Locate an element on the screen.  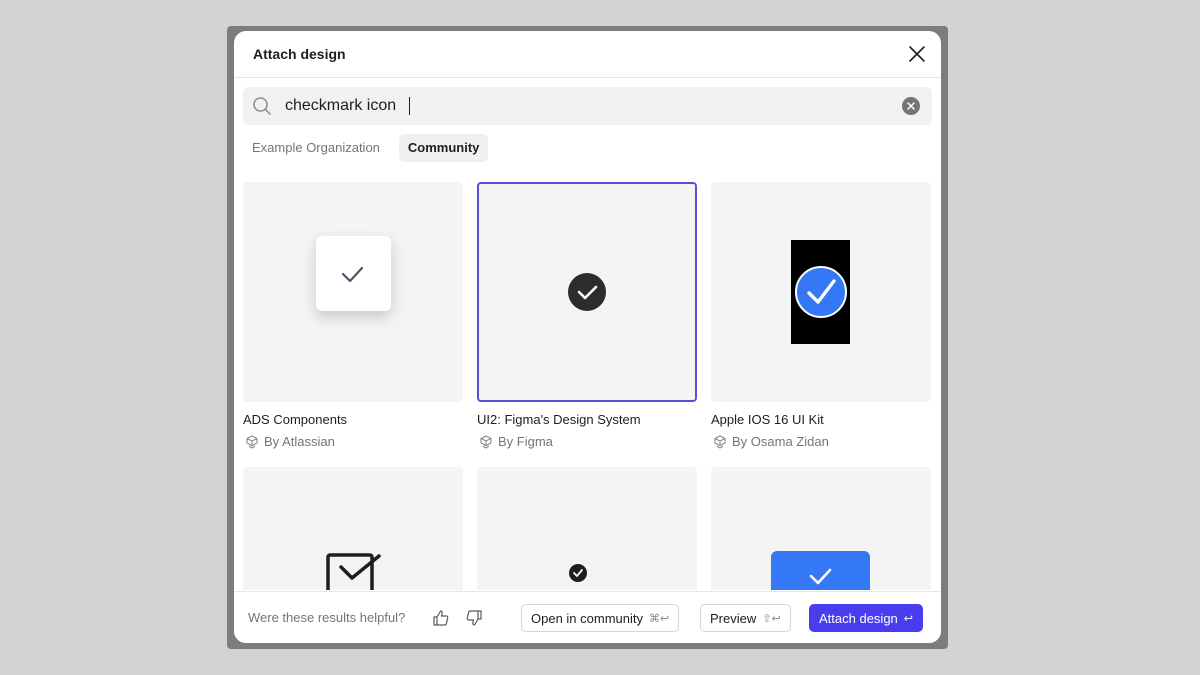
clear-icon is located at coordinates (911, 106).